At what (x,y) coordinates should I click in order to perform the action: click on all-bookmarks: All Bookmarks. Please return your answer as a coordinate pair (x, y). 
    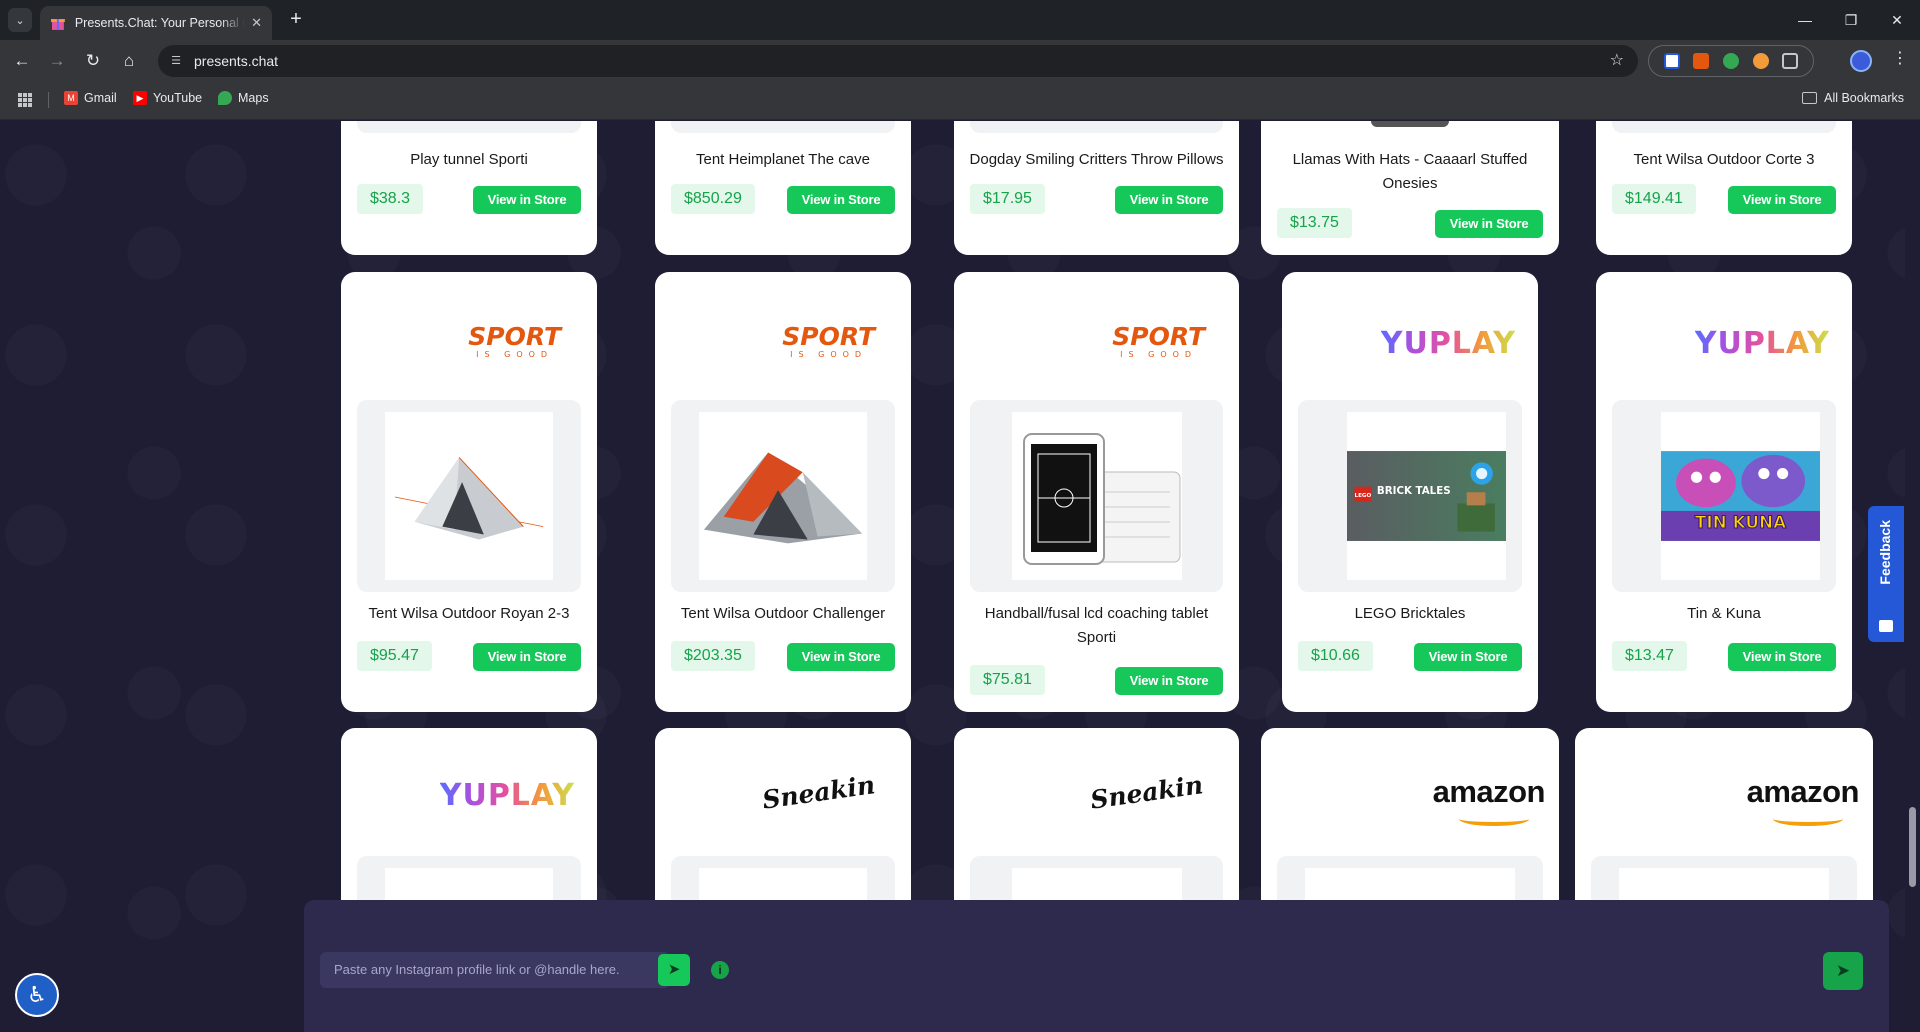
    Looking at the image, I should click on (1853, 98).